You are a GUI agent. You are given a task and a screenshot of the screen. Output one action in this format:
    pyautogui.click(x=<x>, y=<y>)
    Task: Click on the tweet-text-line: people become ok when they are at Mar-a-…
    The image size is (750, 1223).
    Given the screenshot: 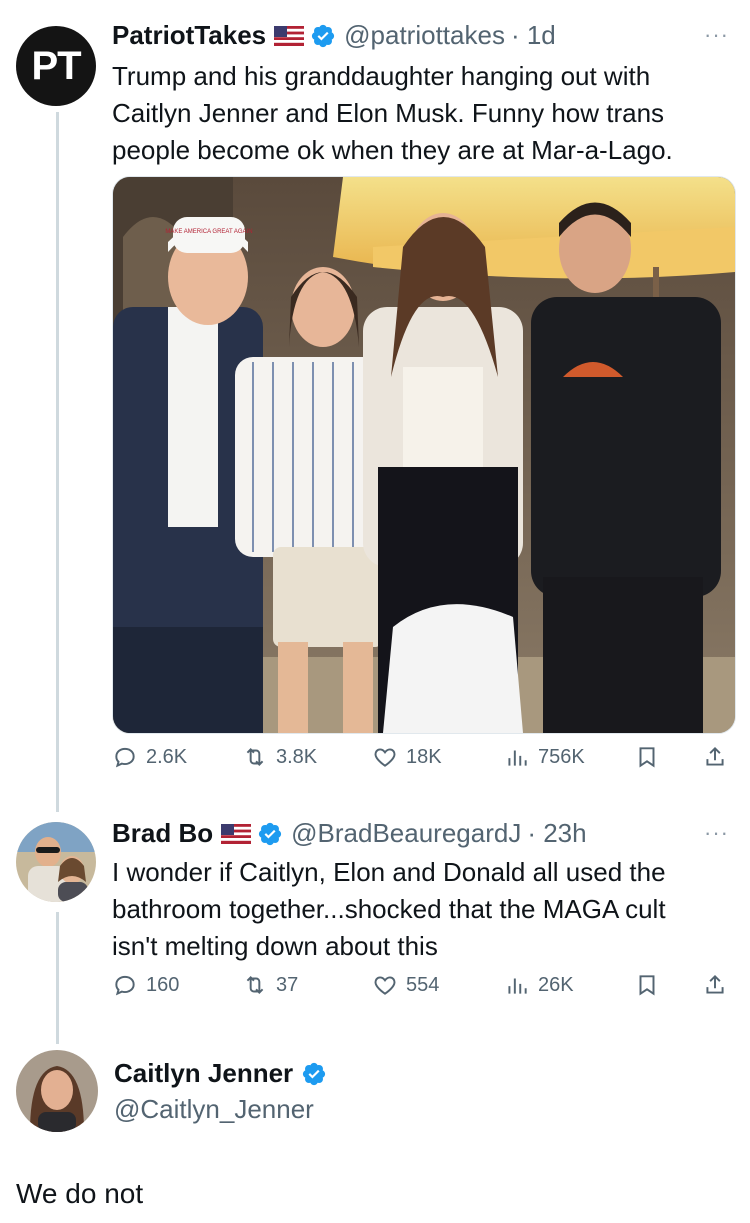 What is the action you would take?
    pyautogui.click(x=392, y=150)
    